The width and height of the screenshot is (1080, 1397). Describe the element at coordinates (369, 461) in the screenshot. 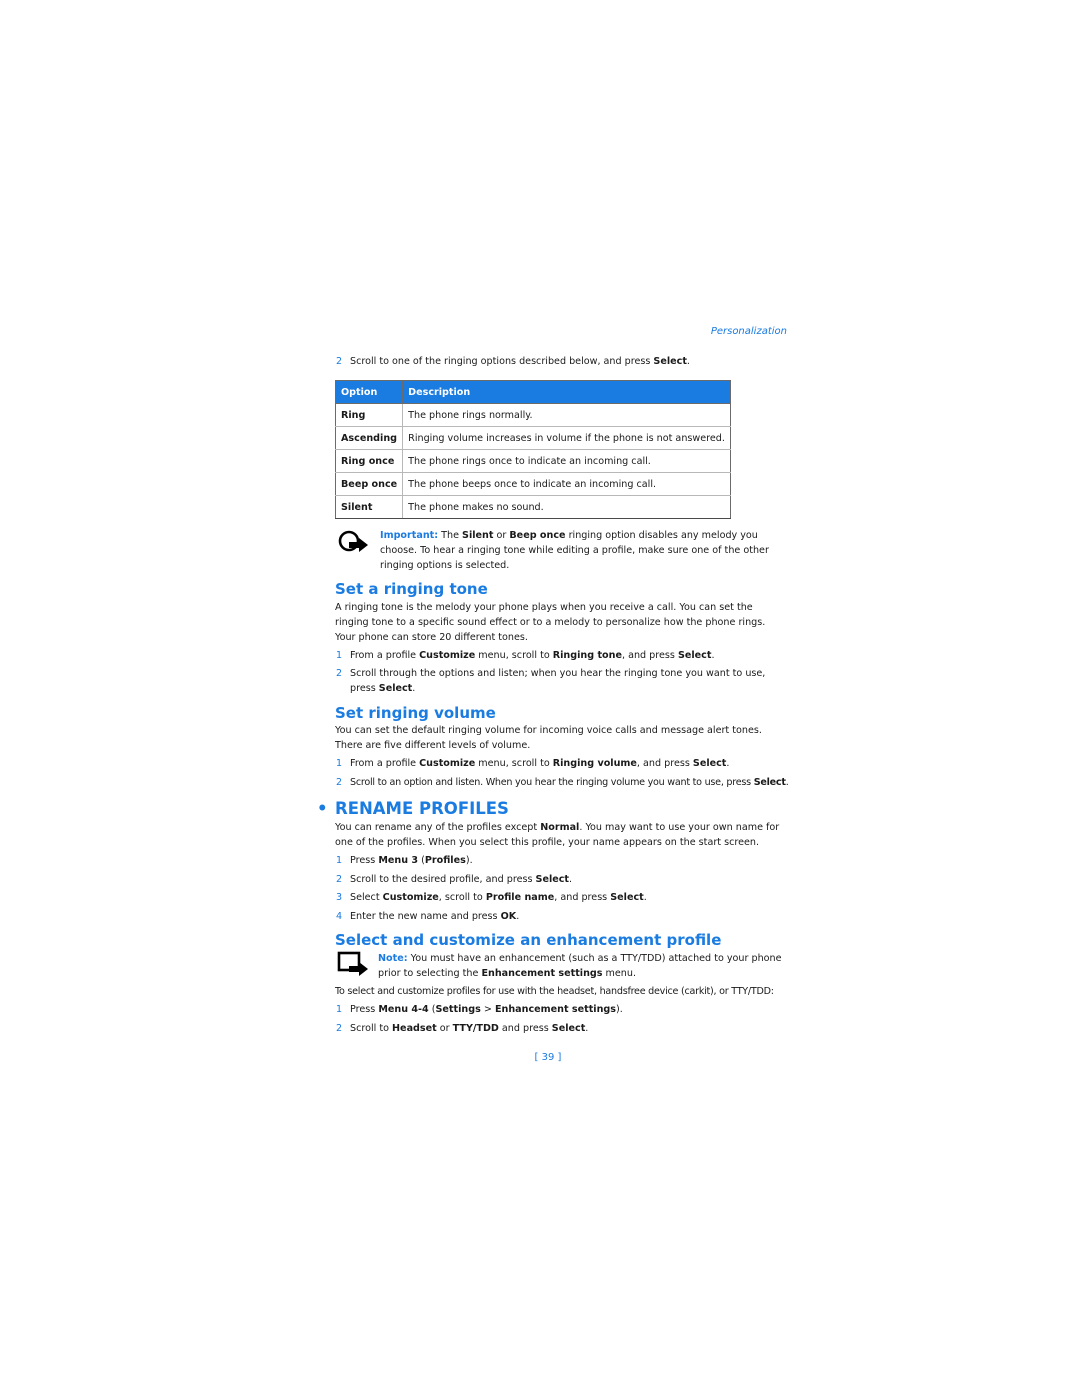

I see `option-cell: Ring once` at that location.